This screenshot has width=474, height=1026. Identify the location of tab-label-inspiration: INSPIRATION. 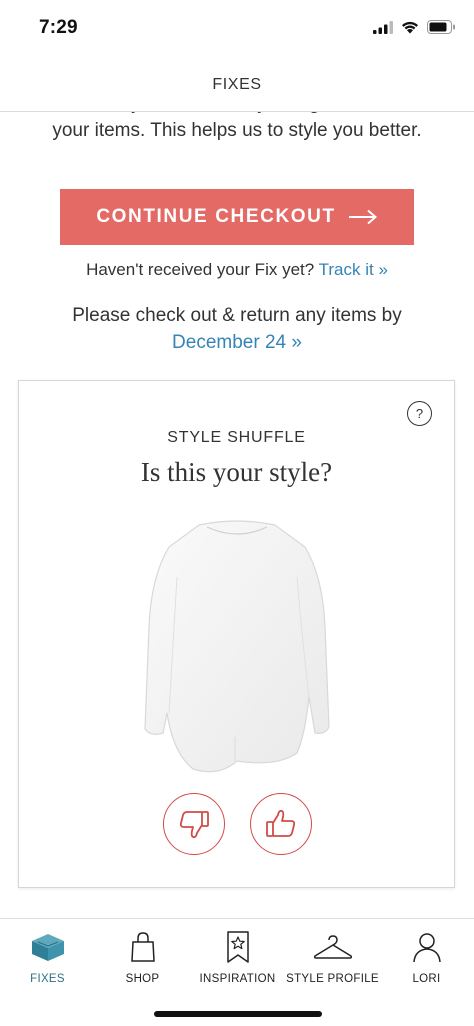
(237, 979).